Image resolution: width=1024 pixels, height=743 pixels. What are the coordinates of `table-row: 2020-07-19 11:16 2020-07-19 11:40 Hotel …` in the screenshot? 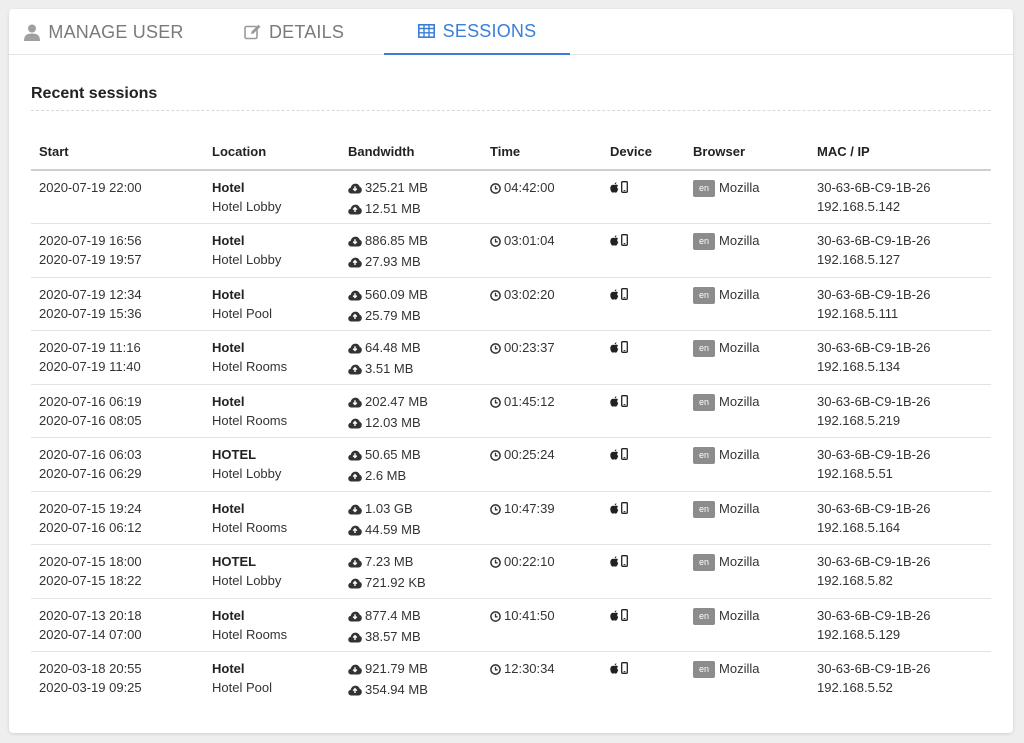 It's located at (511, 357).